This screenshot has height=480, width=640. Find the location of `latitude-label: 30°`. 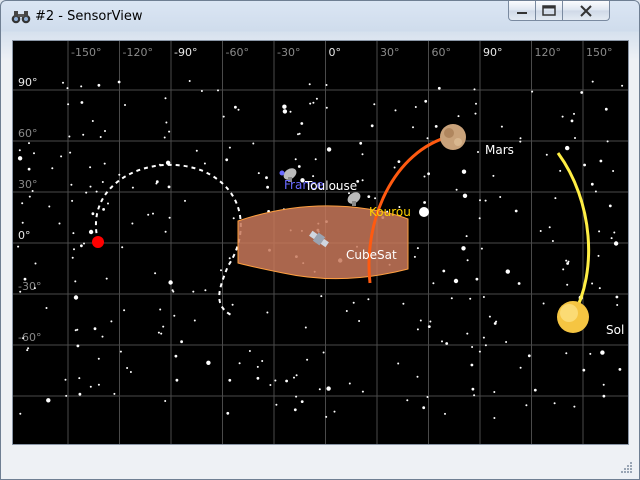

latitude-label: 30° is located at coordinates (28, 184).